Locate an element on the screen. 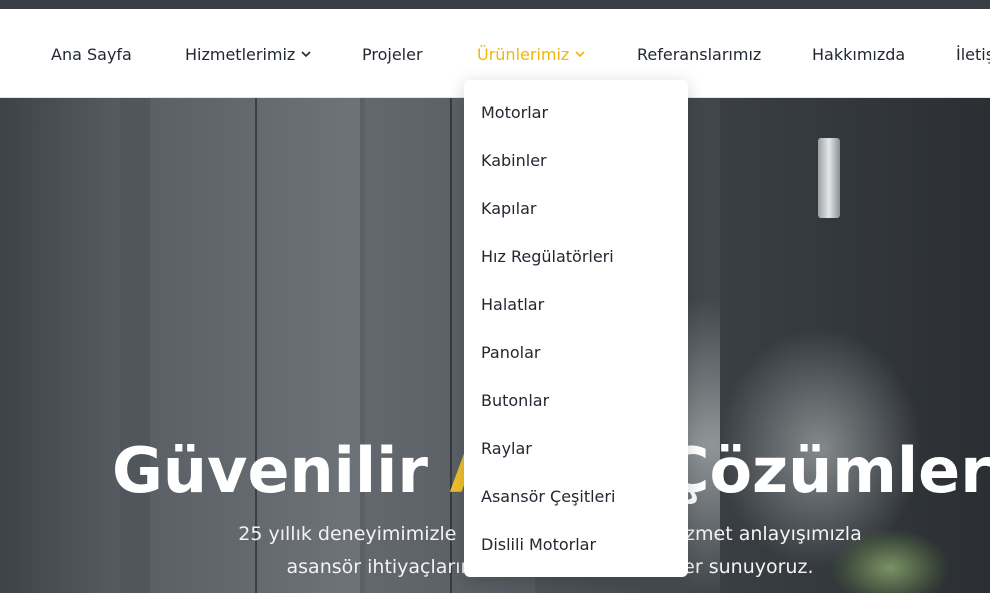 The width and height of the screenshot is (990, 593). nav-item-home: Ana Sayfa is located at coordinates (91, 54).